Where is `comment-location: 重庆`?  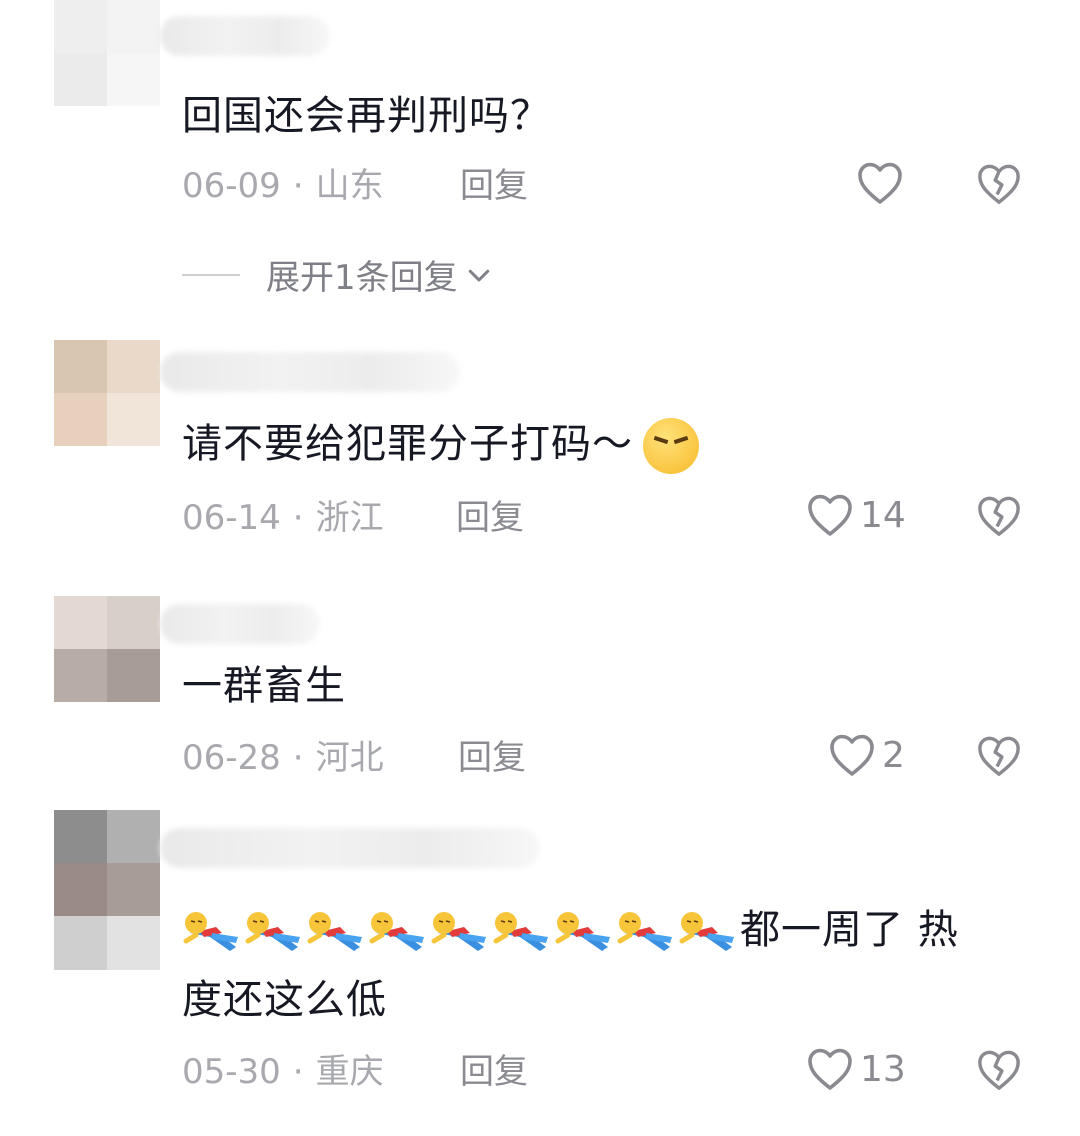 comment-location: 重庆 is located at coordinates (349, 1072).